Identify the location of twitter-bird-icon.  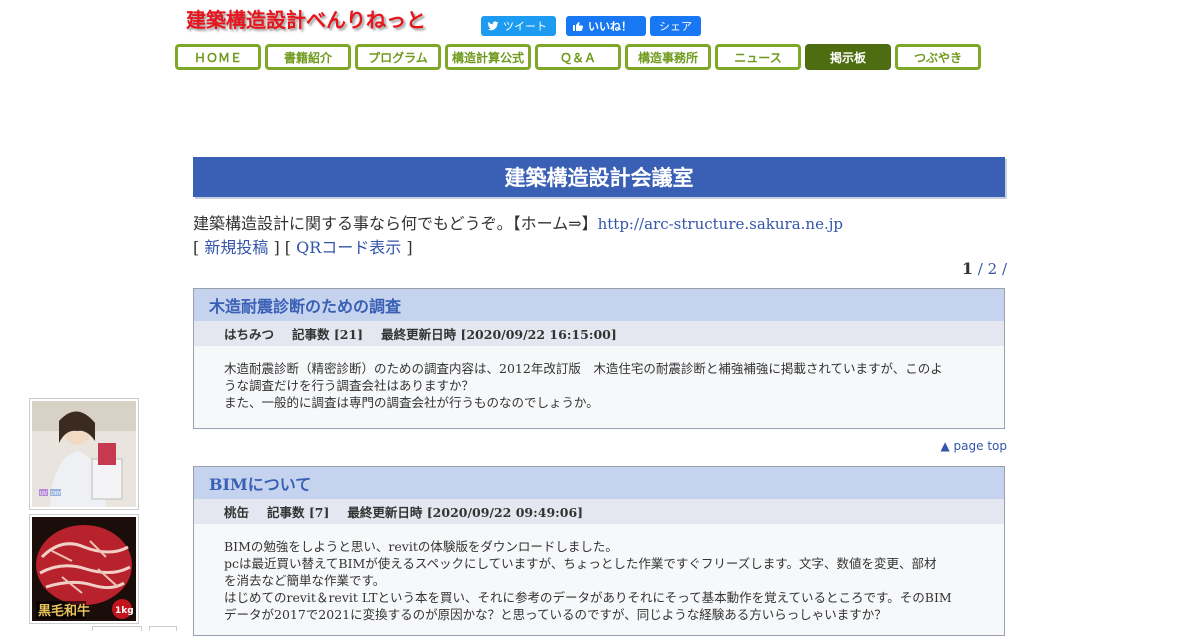
(493, 26).